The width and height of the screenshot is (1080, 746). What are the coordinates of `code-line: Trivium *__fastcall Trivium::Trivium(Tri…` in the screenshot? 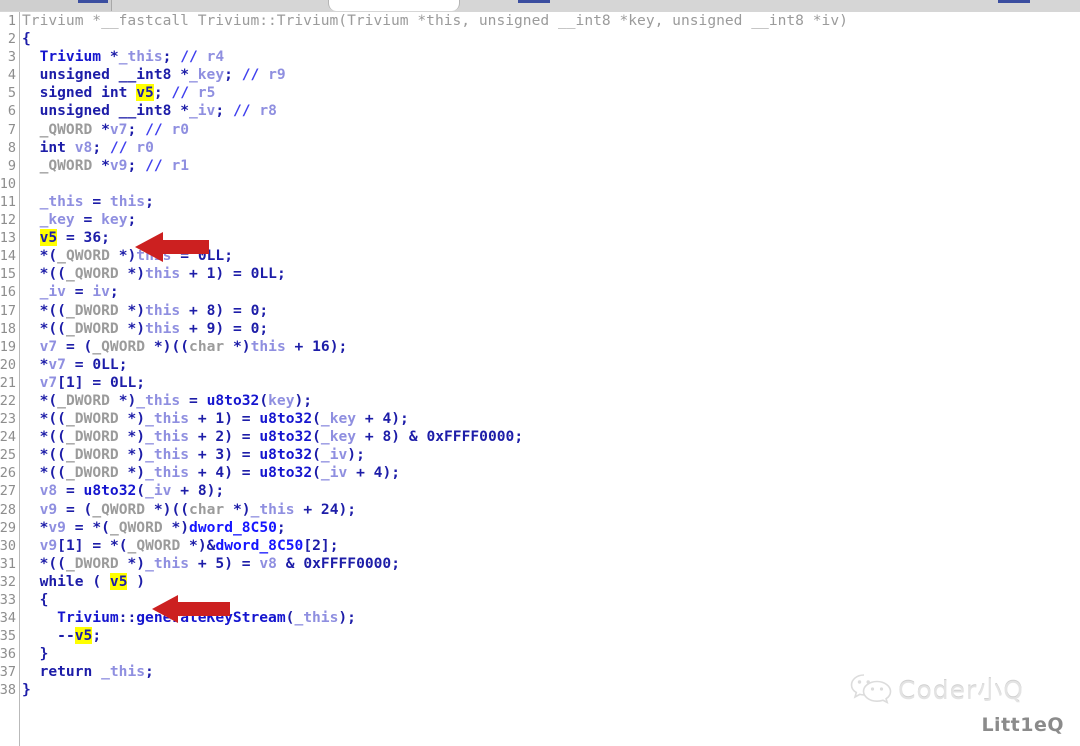 It's located at (551, 21).